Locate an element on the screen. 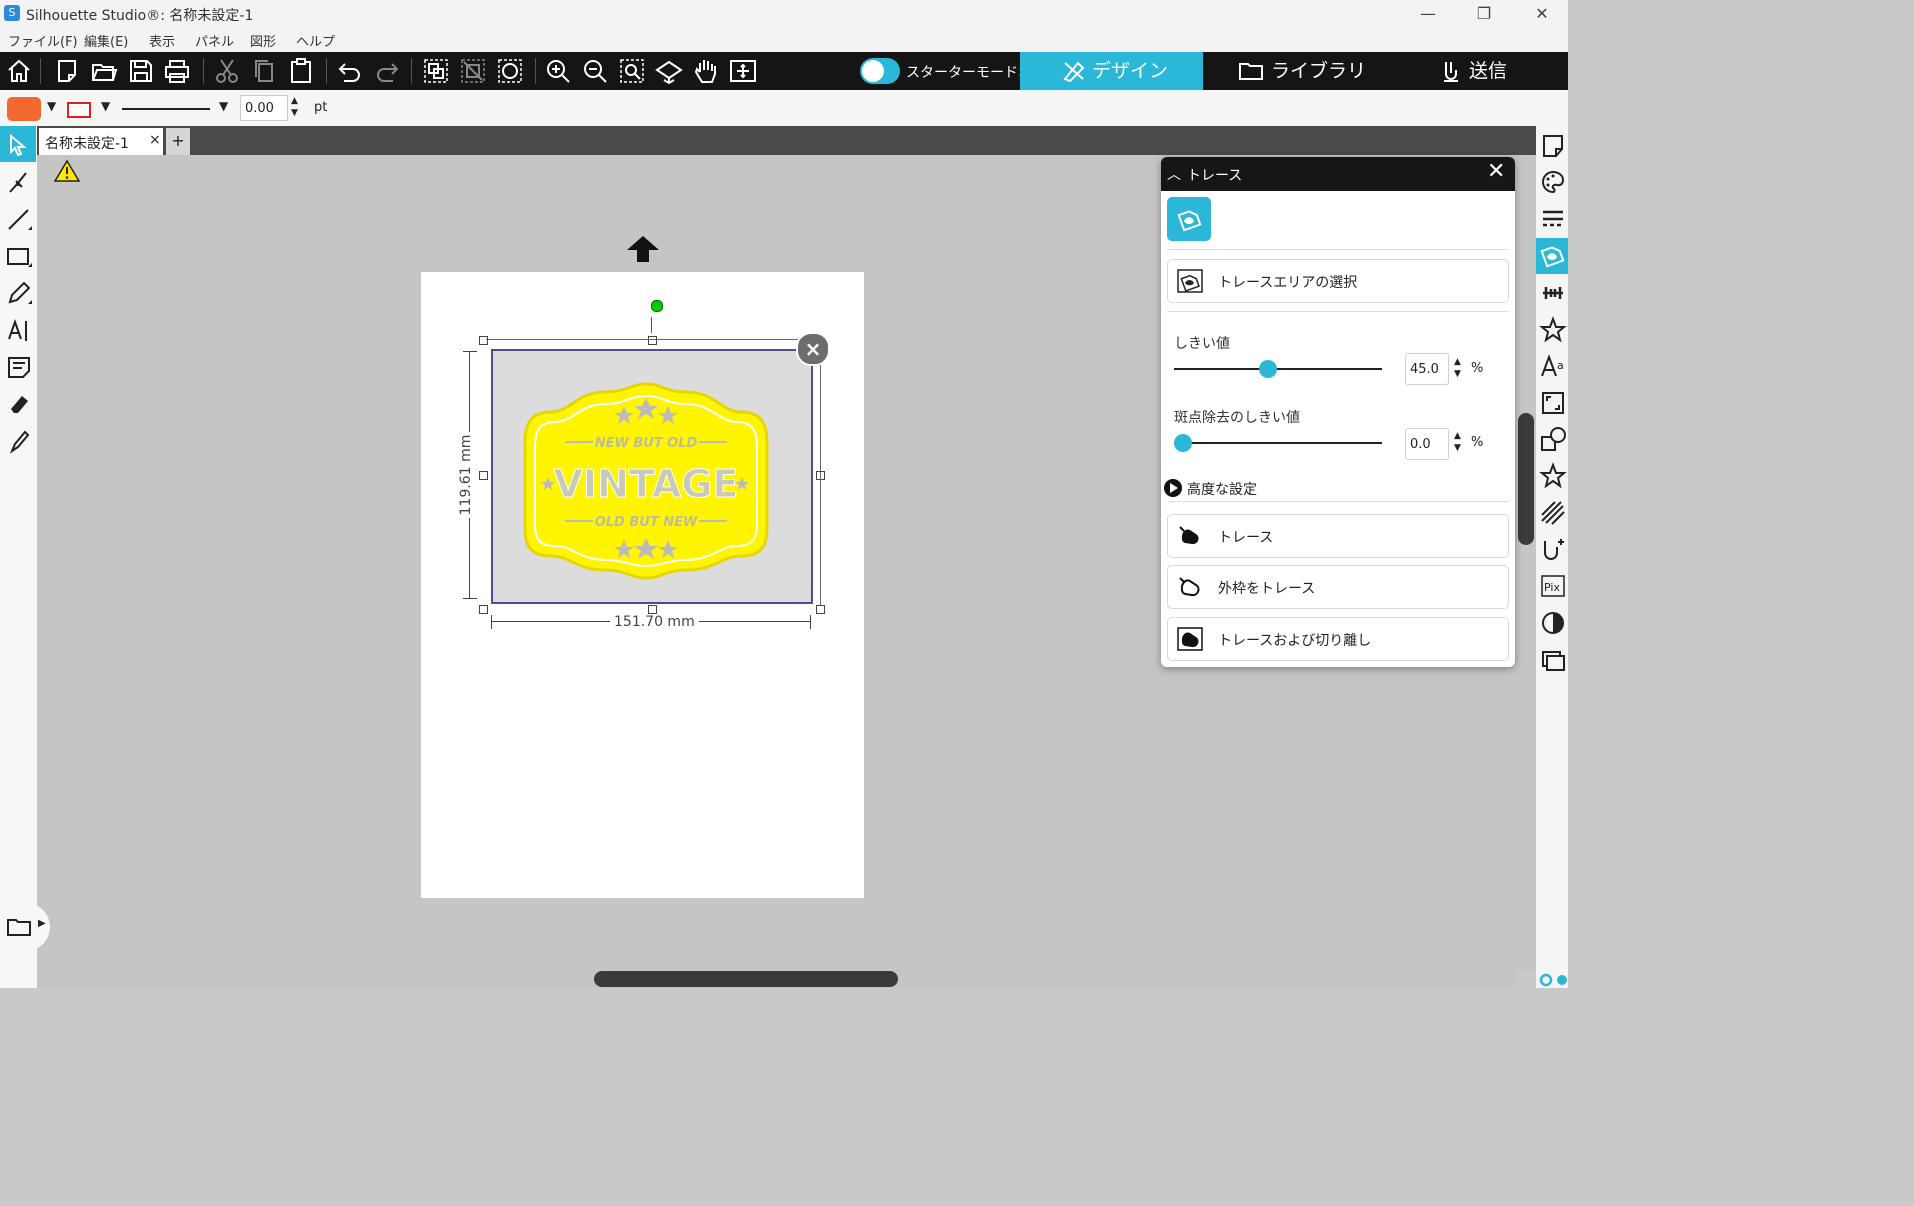 This screenshot has width=1914, height=1206. scale-icon is located at coordinates (1553, 403).